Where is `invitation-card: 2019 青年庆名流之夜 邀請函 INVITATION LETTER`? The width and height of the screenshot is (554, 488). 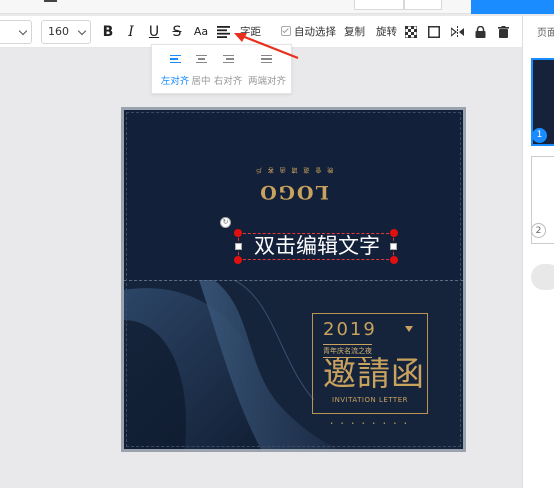
invitation-card: 2019 青年庆名流之夜 邀請函 INVITATION LETTER is located at coordinates (370, 363).